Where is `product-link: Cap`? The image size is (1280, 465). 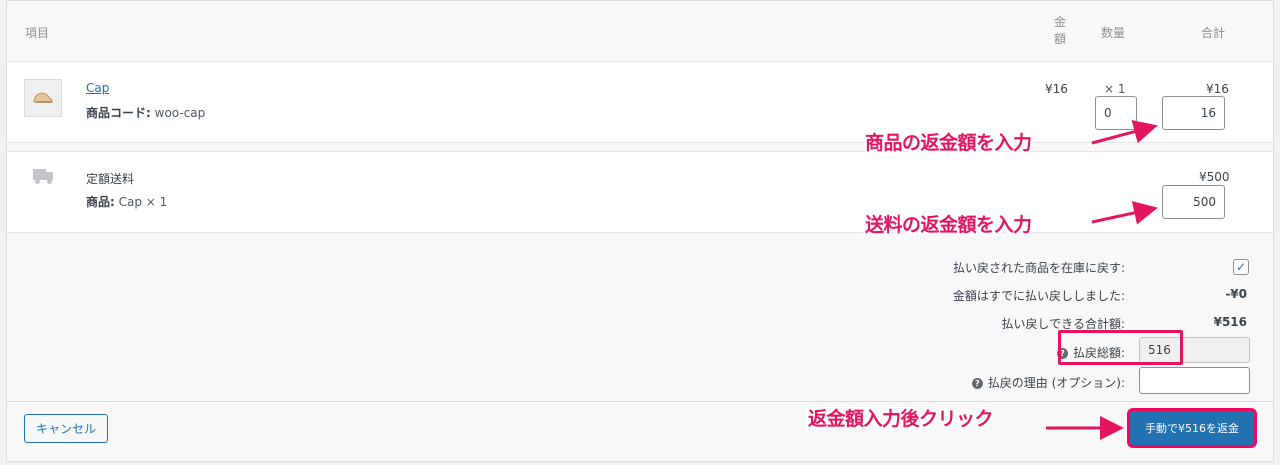 product-link: Cap is located at coordinates (97, 88).